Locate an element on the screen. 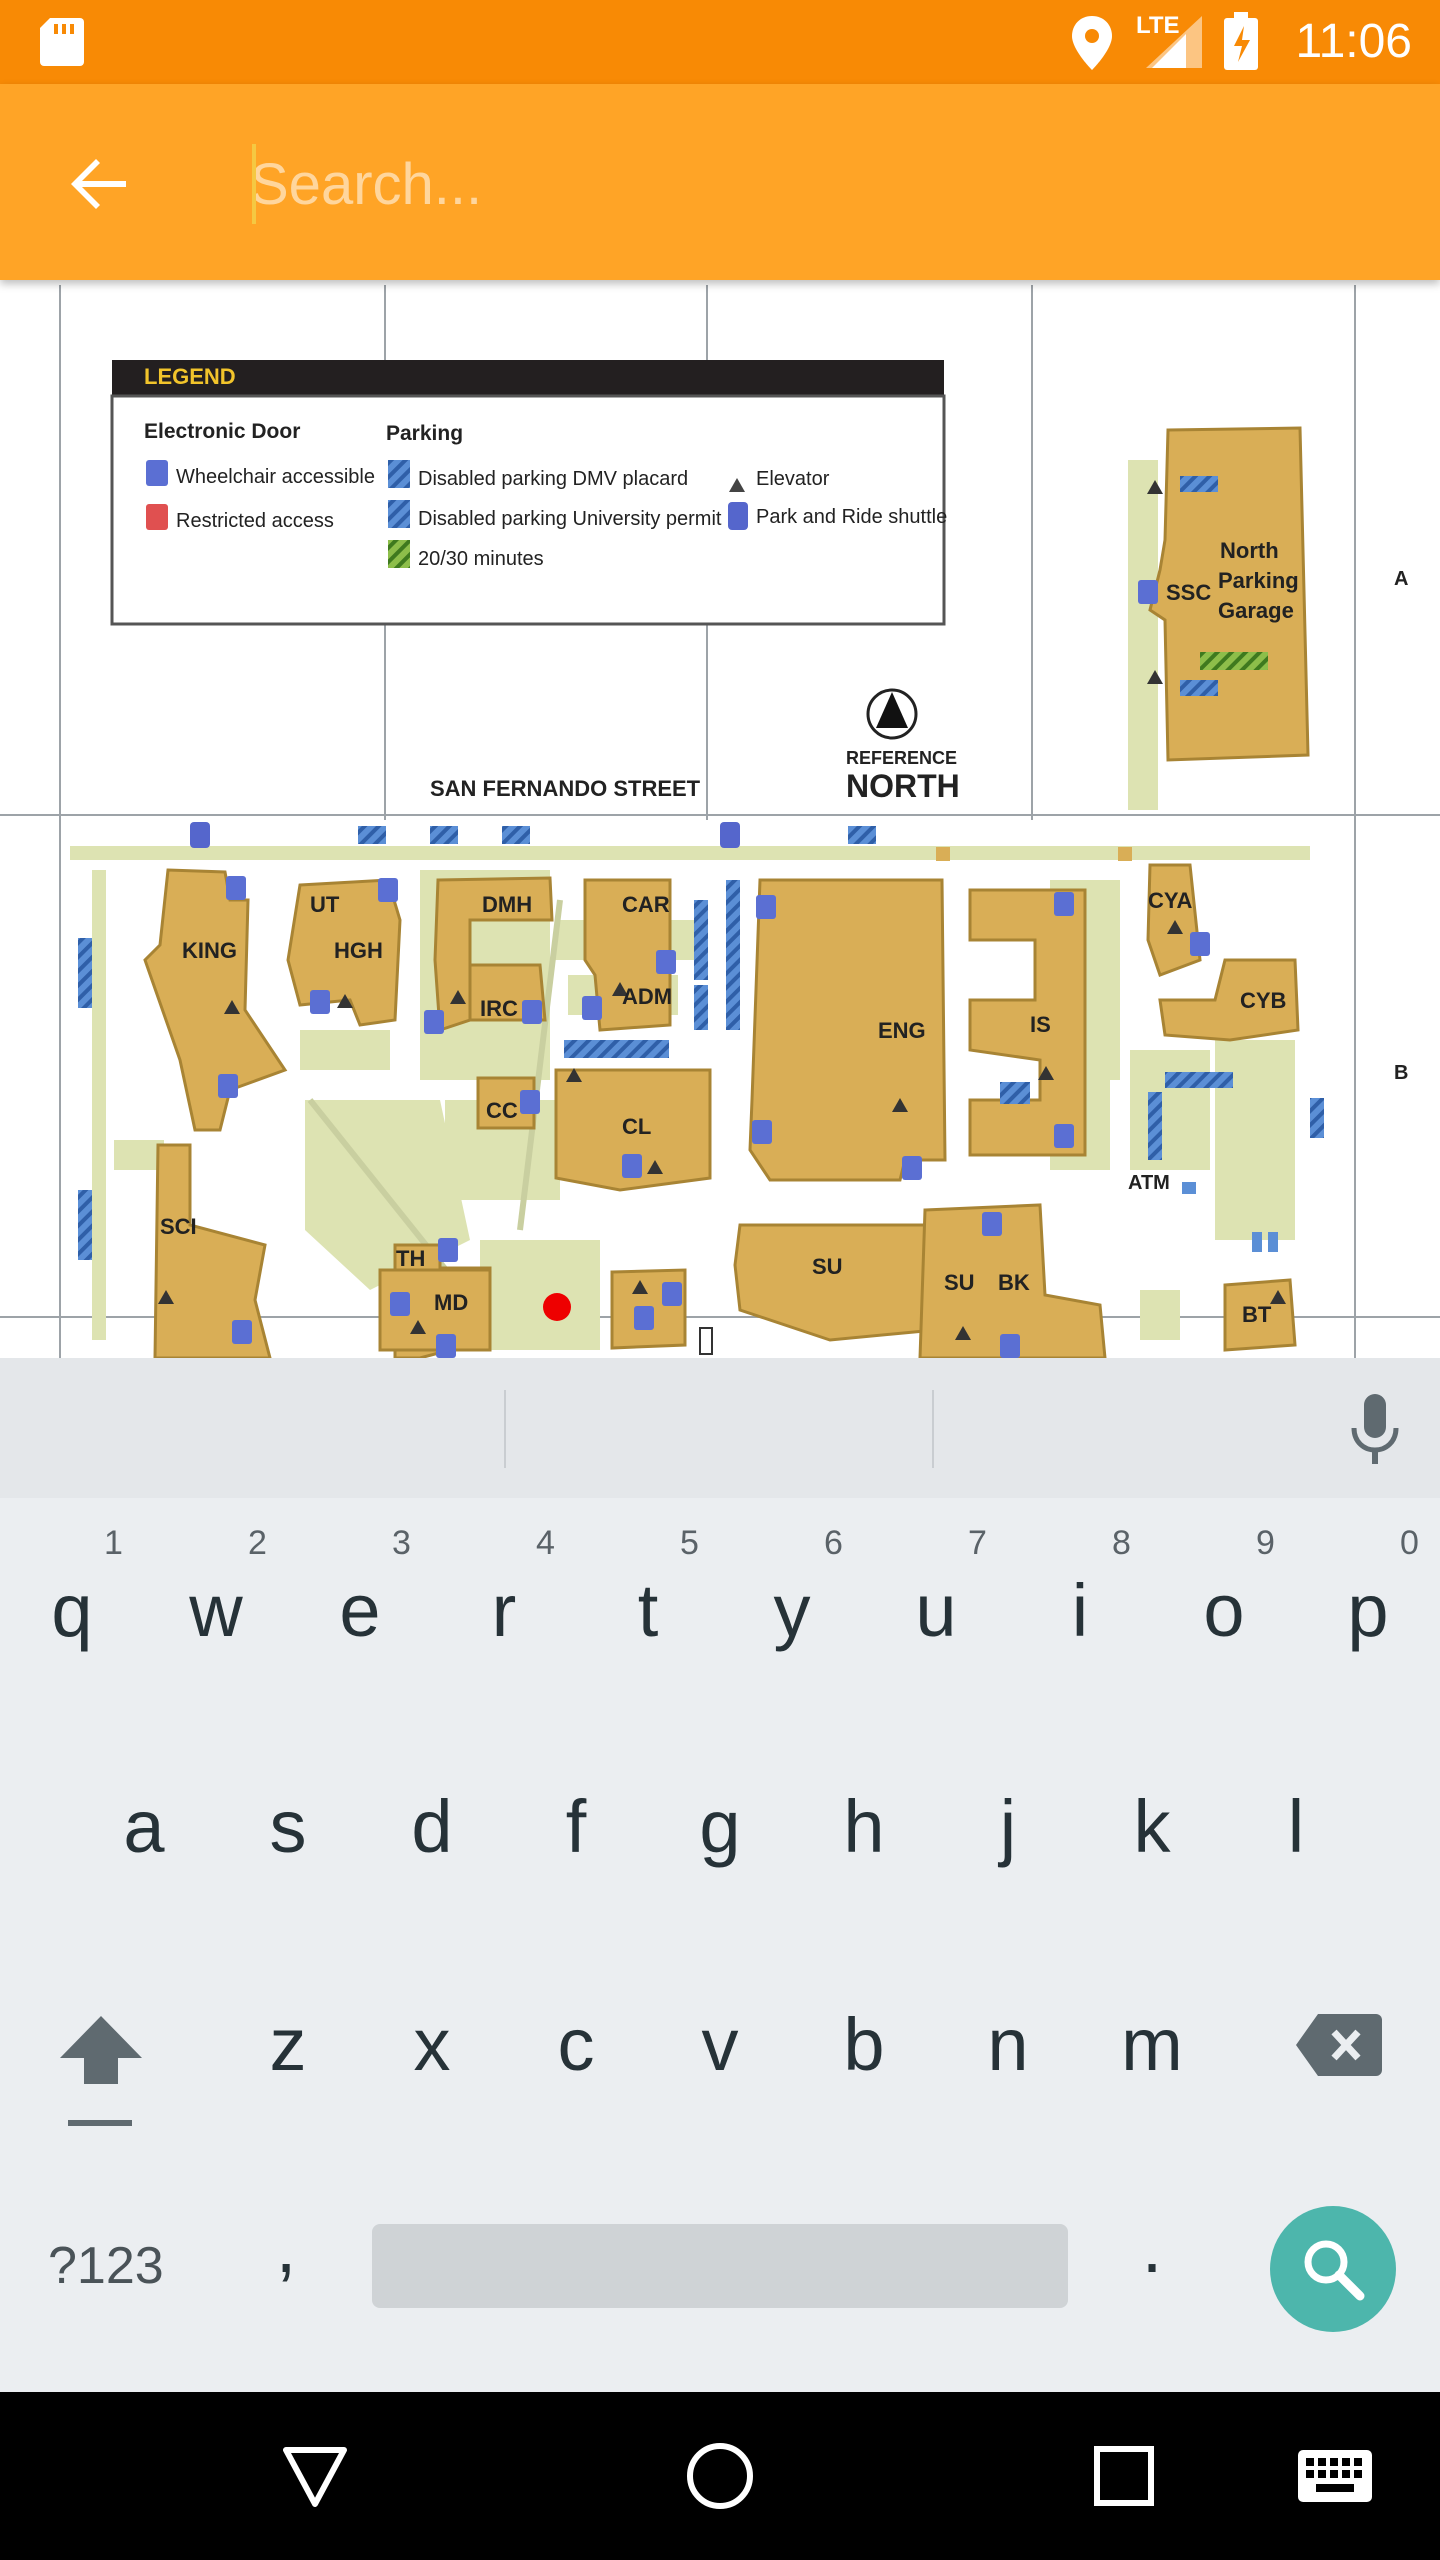  key-u: u is located at coordinates (936, 1610).